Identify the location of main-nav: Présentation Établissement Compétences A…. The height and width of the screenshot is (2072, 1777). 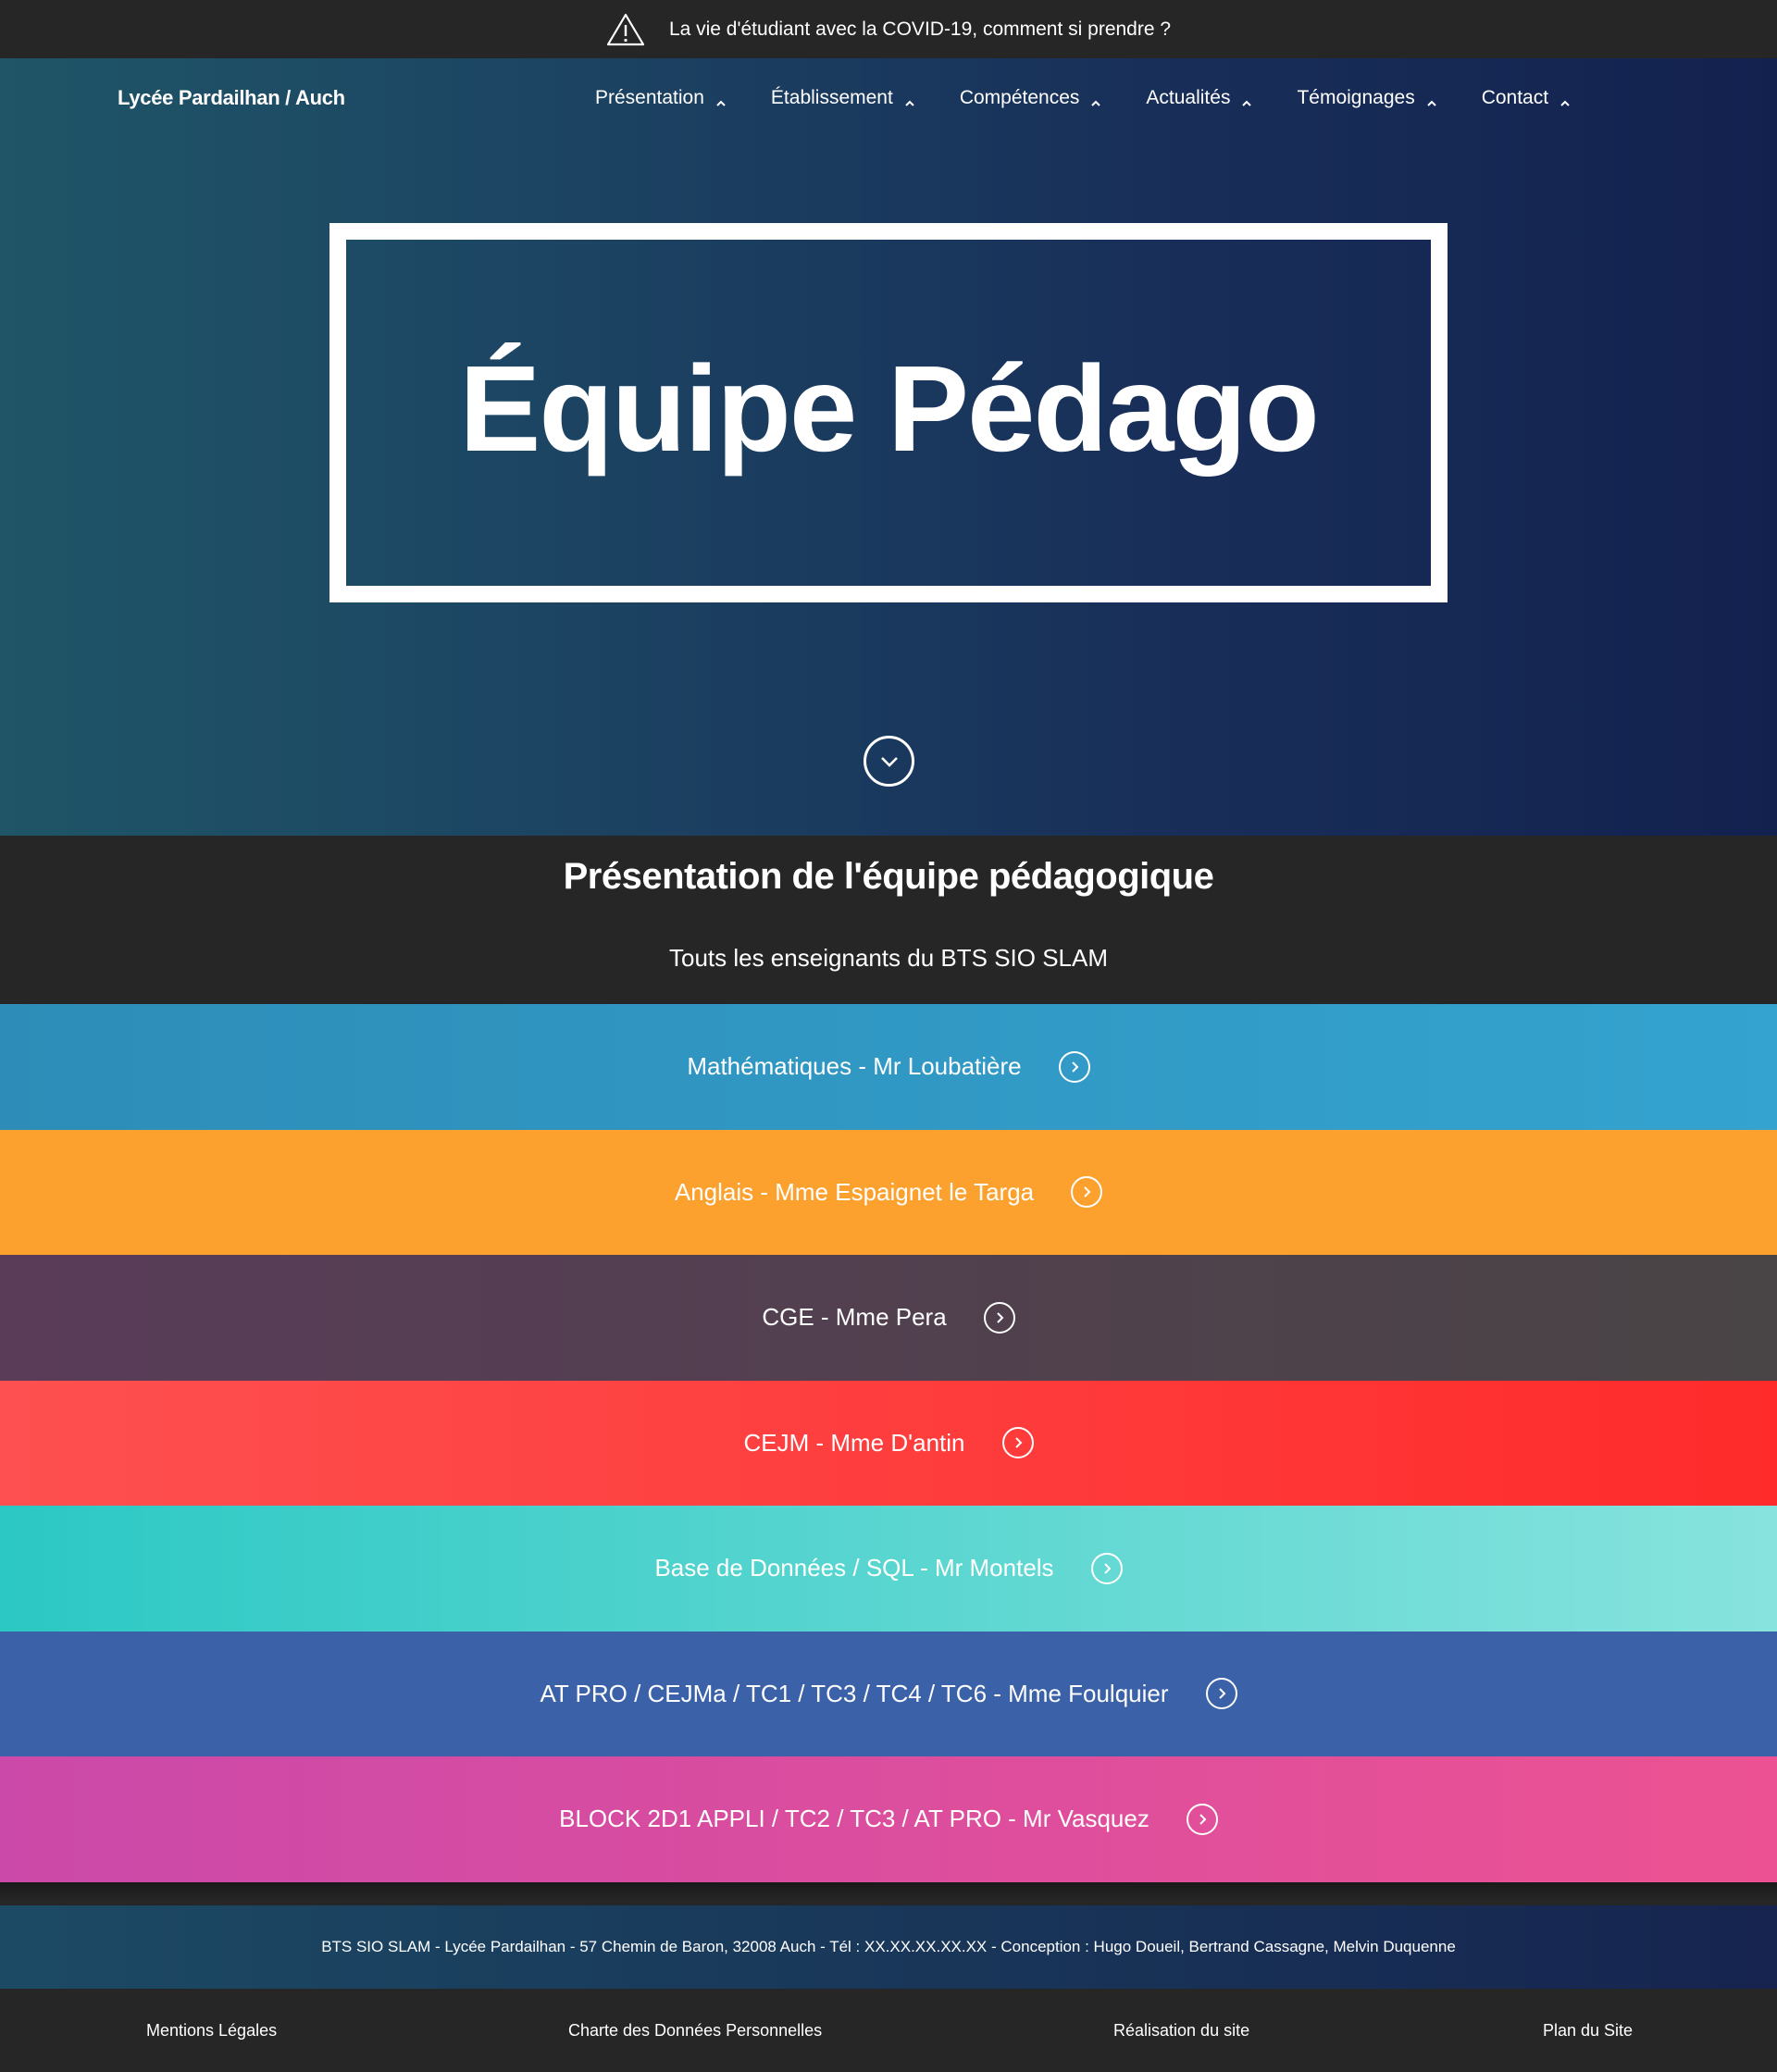
(1083, 98).